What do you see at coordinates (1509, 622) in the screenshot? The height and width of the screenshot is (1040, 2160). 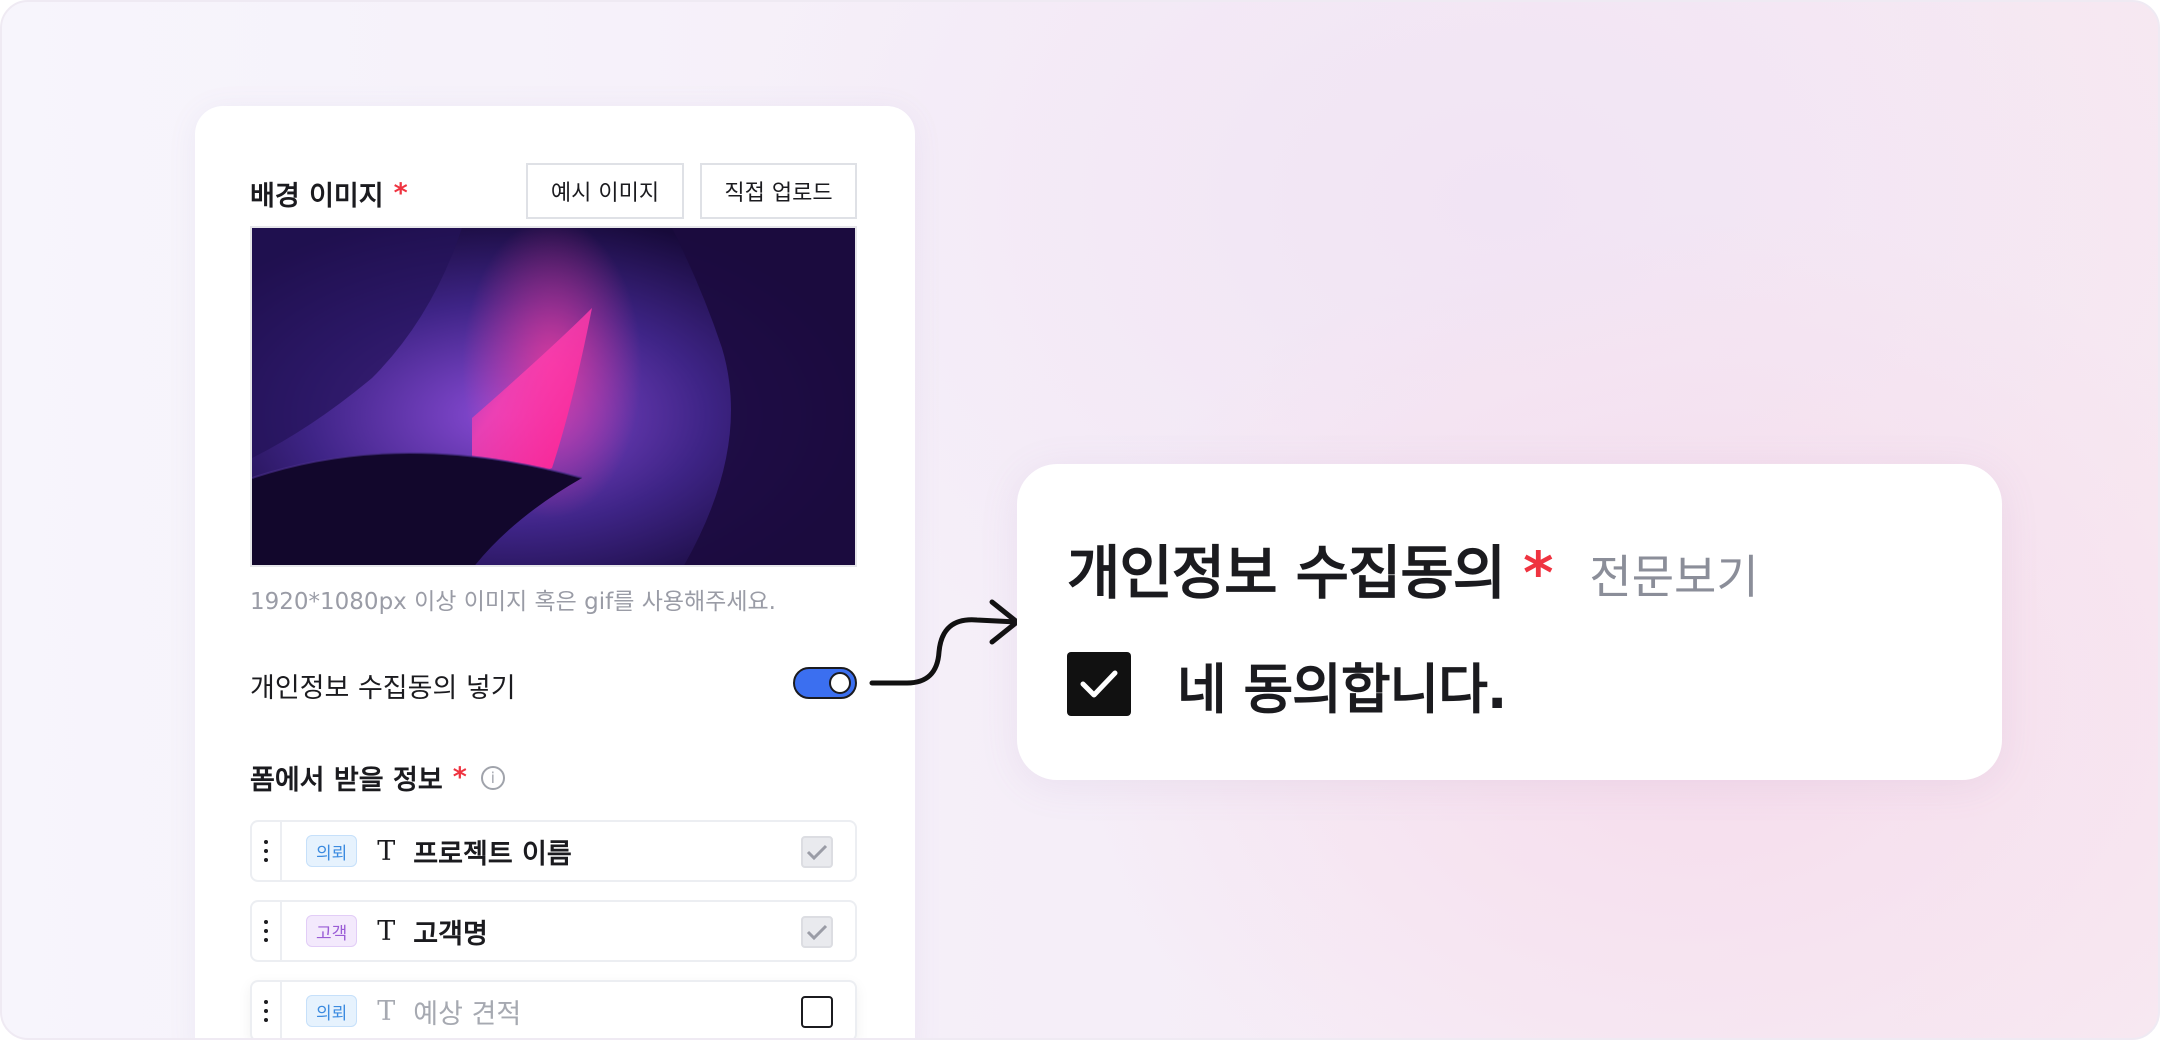 I see `consent-preview-card: 개인정보 수집동의 * 전문보기 네 동의합니다.` at bounding box center [1509, 622].